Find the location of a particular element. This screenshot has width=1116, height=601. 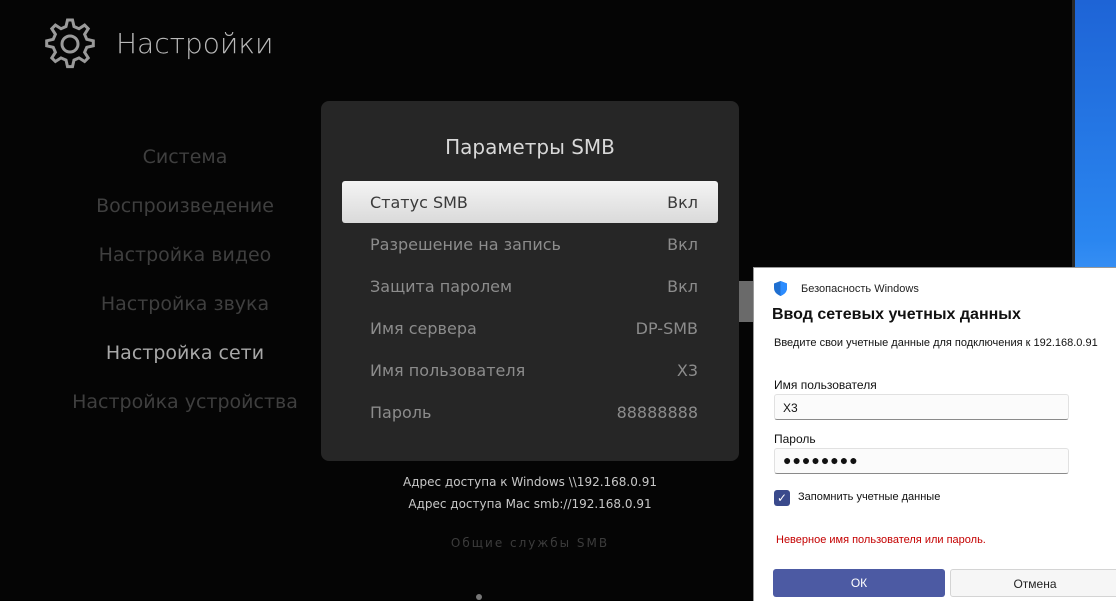

smb-services-label: Общие службы SMB is located at coordinates (530, 543).